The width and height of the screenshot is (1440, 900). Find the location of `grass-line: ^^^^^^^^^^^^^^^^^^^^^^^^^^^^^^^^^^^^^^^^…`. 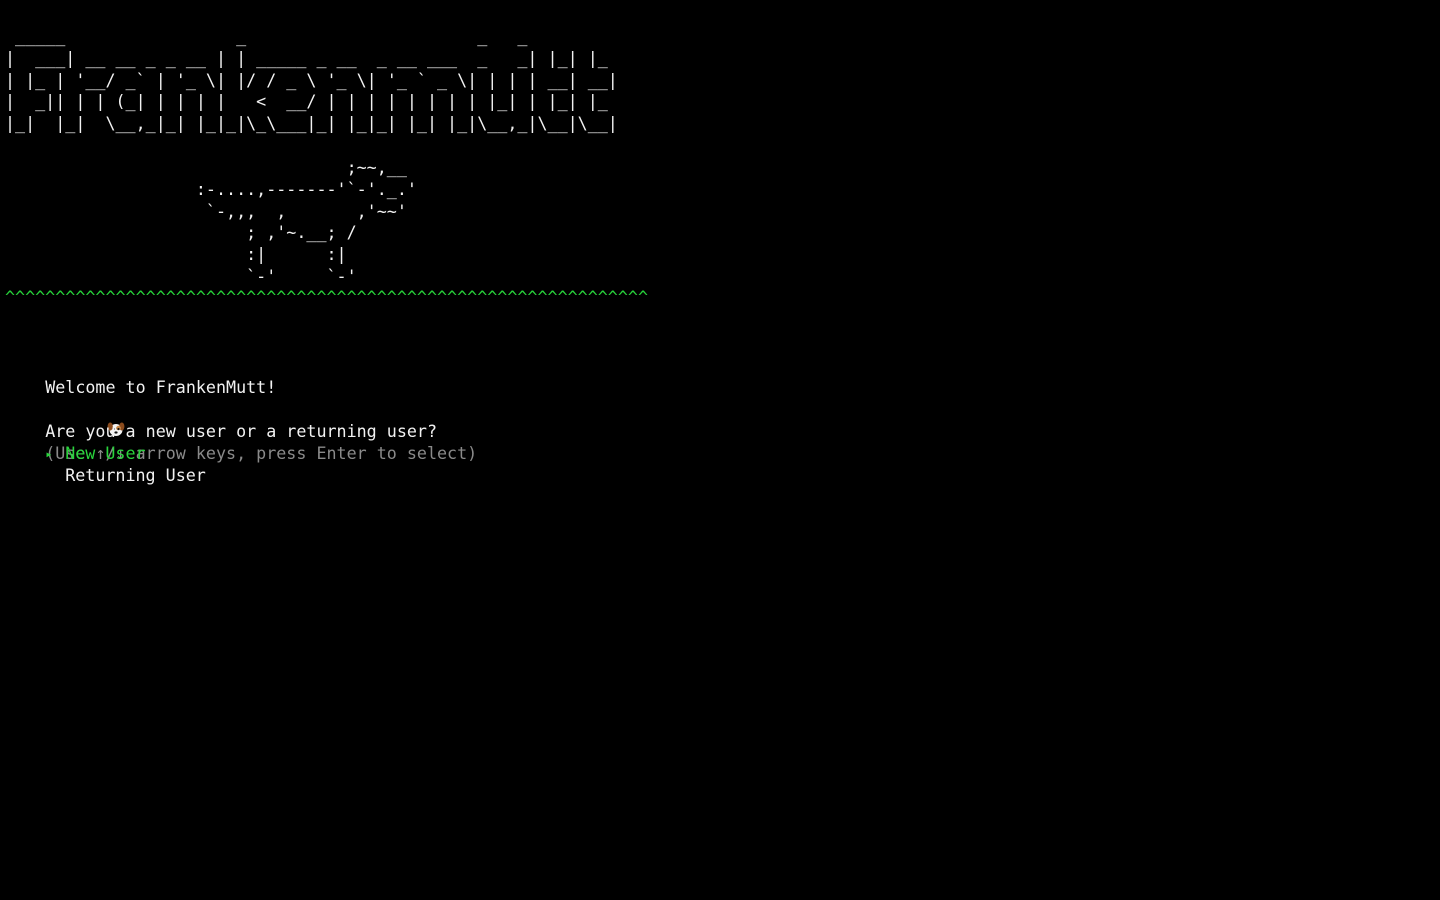

grass-line: ^^^^^^^^^^^^^^^^^^^^^^^^^^^^^^^^^^^^^^^^… is located at coordinates (326, 297).